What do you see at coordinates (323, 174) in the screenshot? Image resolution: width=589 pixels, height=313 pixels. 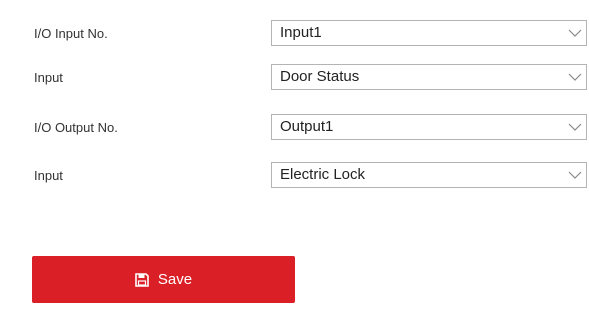 I see `input-lock-value: Electric Lock` at bounding box center [323, 174].